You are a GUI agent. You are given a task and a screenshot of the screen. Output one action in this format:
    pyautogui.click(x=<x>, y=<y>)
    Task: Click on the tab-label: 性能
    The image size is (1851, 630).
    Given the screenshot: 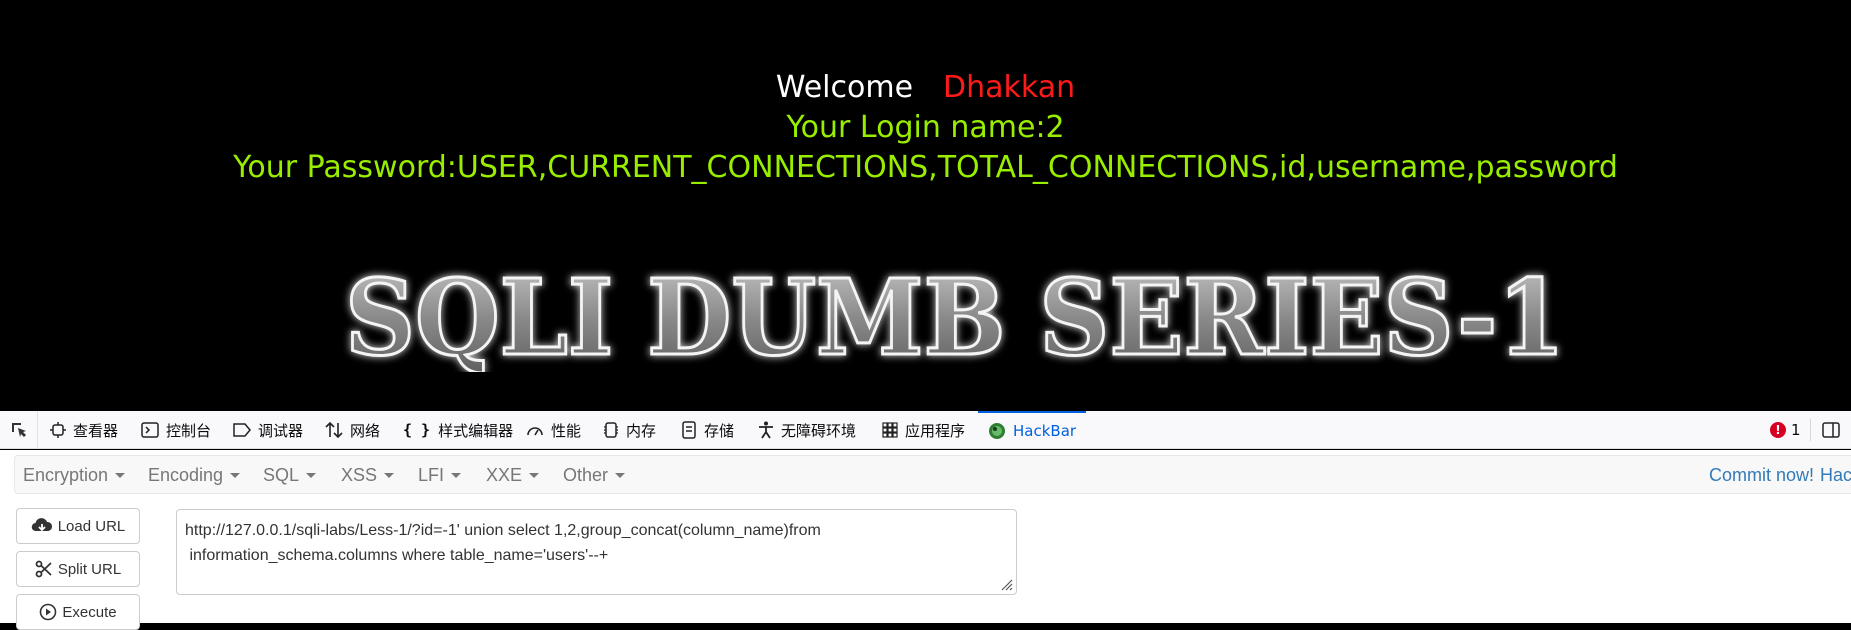 What is the action you would take?
    pyautogui.click(x=566, y=430)
    